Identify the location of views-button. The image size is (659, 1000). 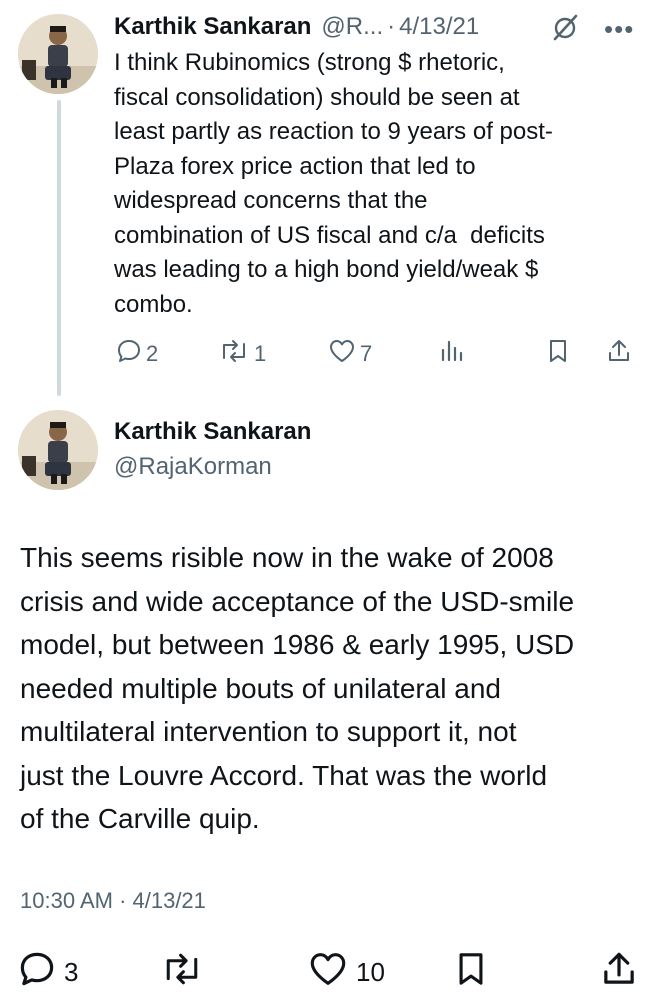
(453, 354).